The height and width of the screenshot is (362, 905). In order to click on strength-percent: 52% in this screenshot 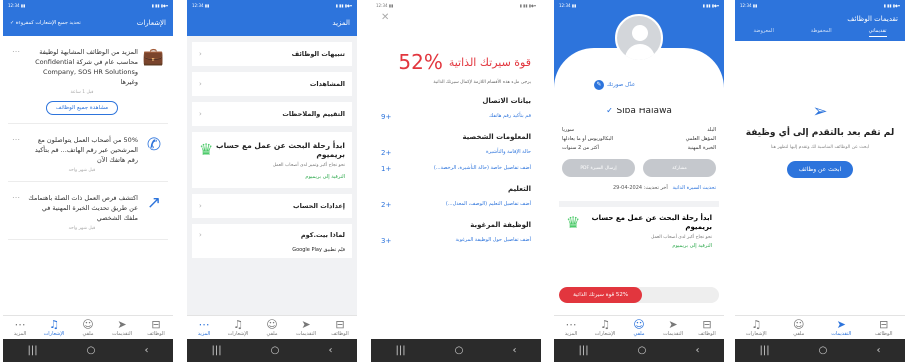, I will do `click(420, 62)`.